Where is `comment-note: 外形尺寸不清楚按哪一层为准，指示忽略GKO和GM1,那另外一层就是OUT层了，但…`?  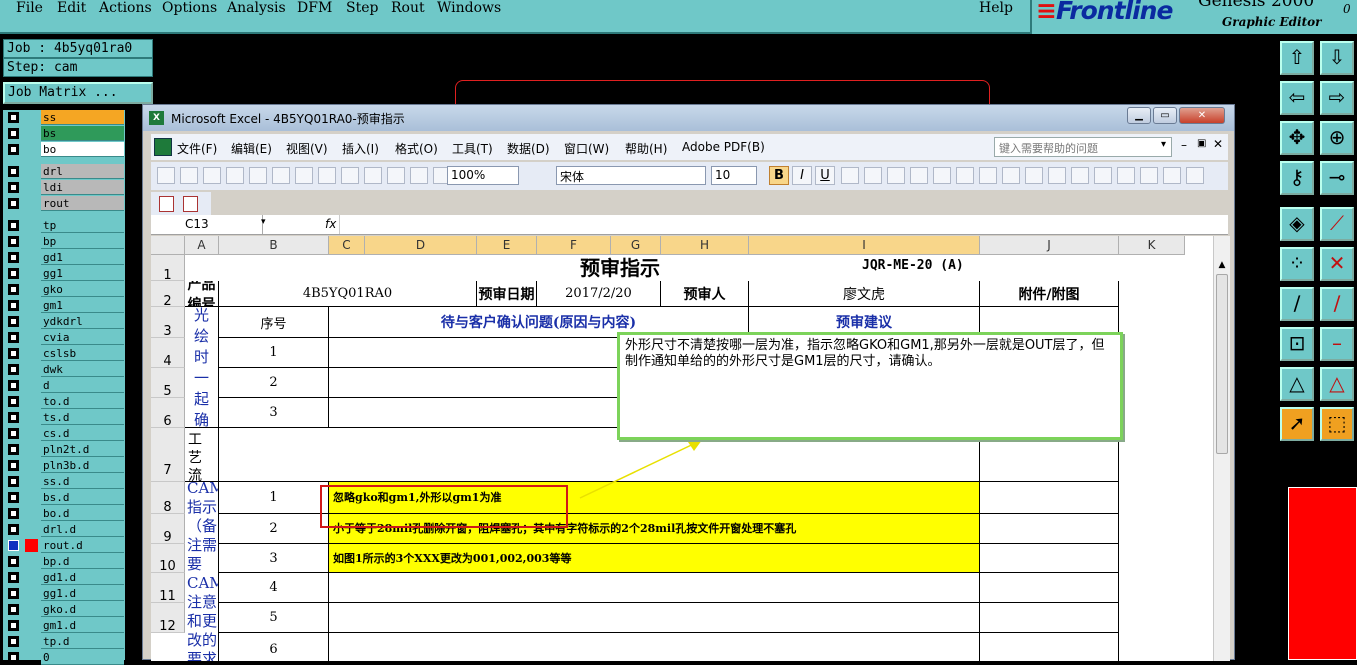 comment-note: 外形尺寸不清楚按哪一层为准，指示忽略GKO和GM1,那另外一层就是OUT层了，但… is located at coordinates (870, 386).